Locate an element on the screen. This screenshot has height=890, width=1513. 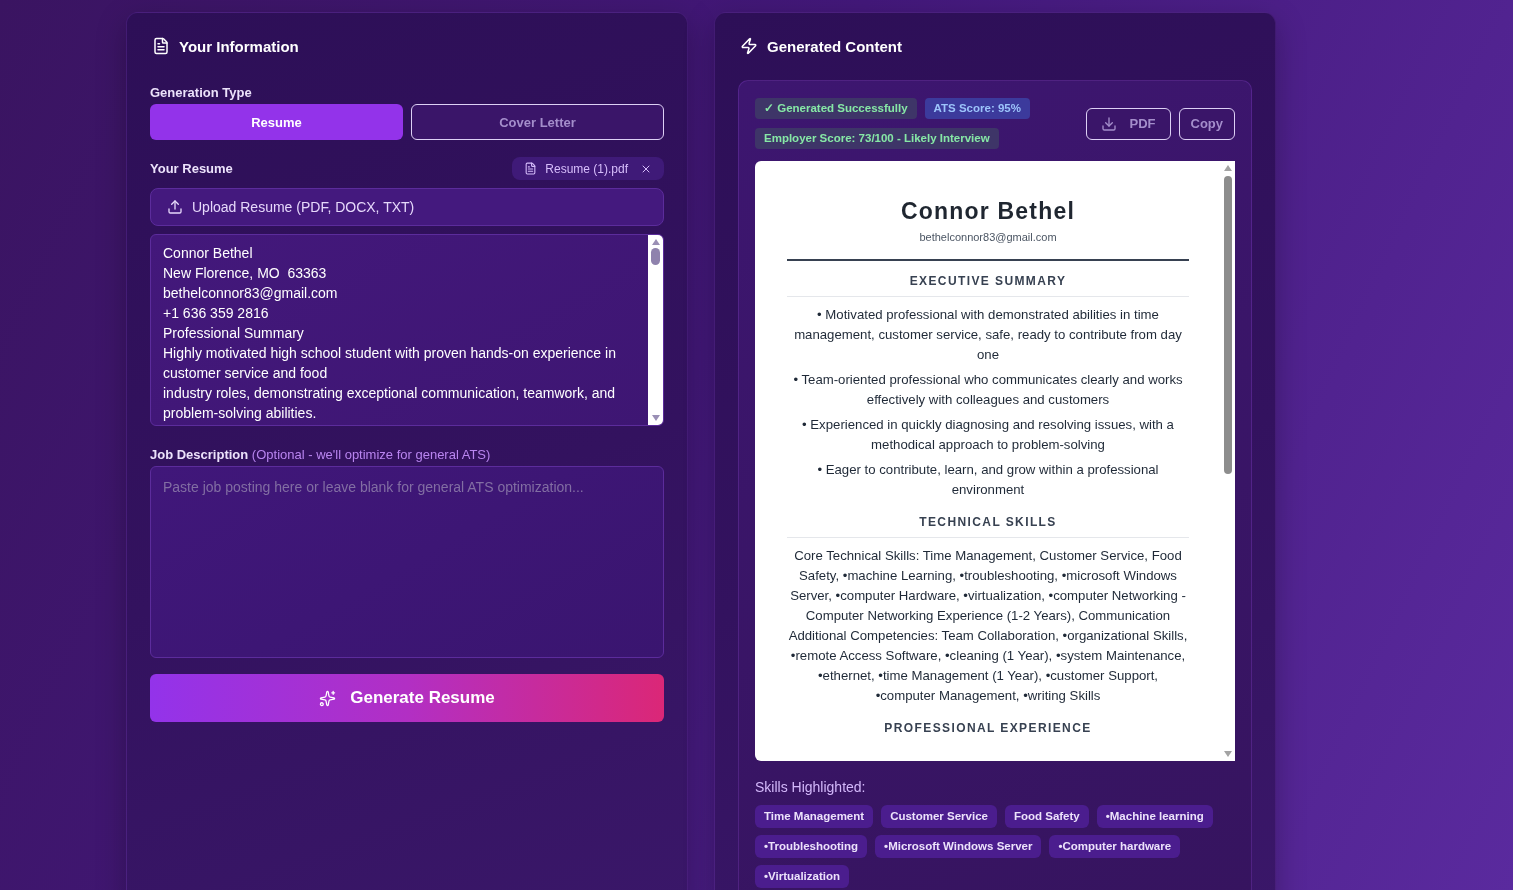
section-heading: EXECUTIVE SUMMARY is located at coordinates (988, 281).